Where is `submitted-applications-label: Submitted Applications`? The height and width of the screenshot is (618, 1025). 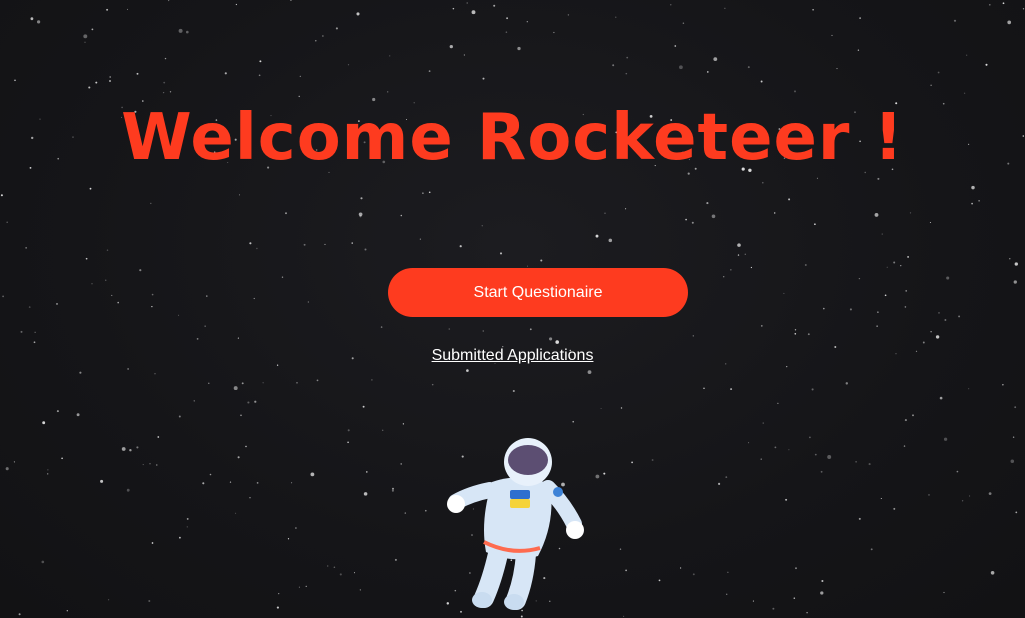 submitted-applications-label: Submitted Applications is located at coordinates (513, 355).